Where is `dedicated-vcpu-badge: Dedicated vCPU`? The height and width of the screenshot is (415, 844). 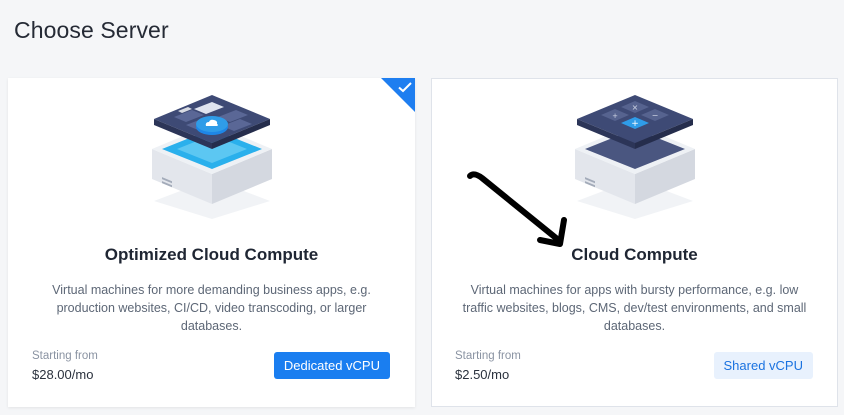
dedicated-vcpu-badge: Dedicated vCPU is located at coordinates (331, 365).